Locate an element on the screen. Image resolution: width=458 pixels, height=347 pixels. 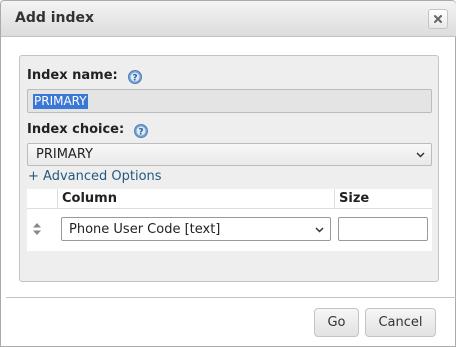
index-name-field: PRIMARY is located at coordinates (229, 101).